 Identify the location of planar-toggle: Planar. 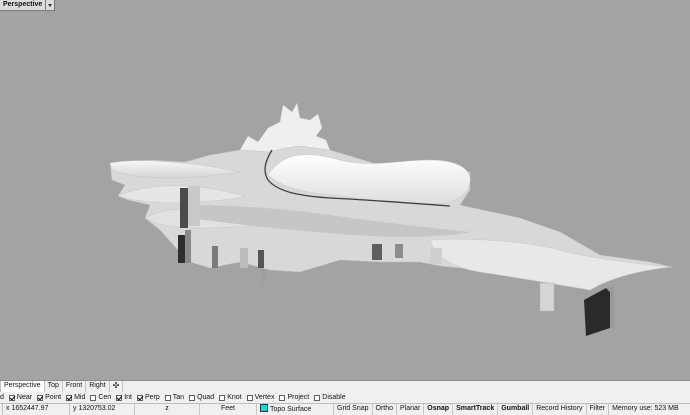
(411, 409).